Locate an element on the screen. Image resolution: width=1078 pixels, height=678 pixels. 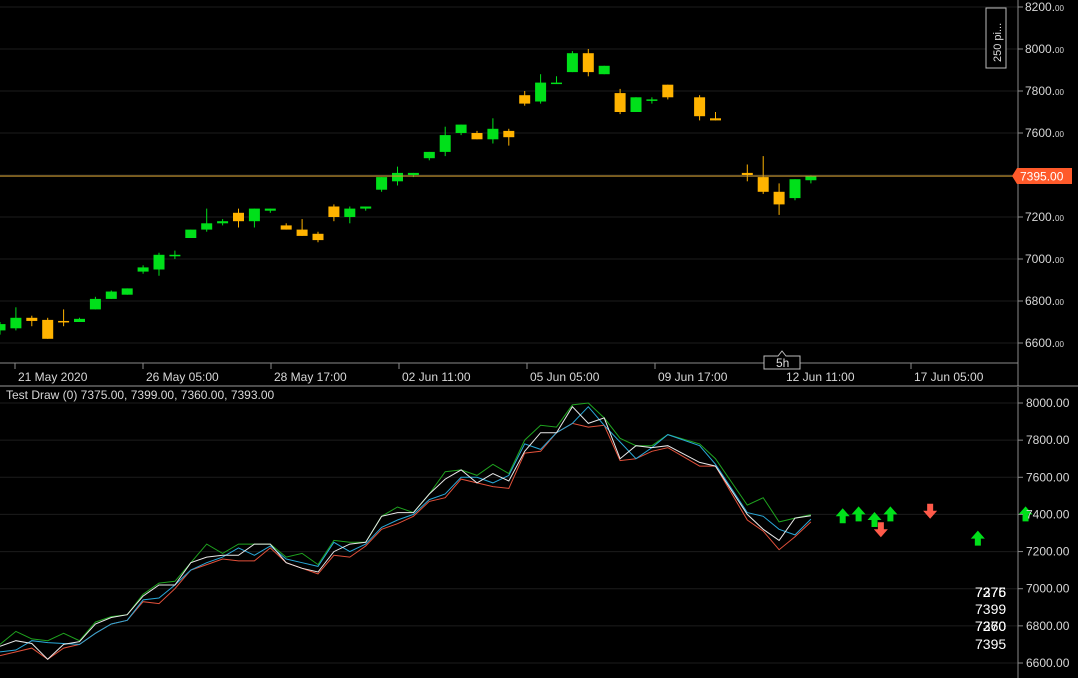
indicator-y-tick-label: 6800.00 is located at coordinates (1048, 626).